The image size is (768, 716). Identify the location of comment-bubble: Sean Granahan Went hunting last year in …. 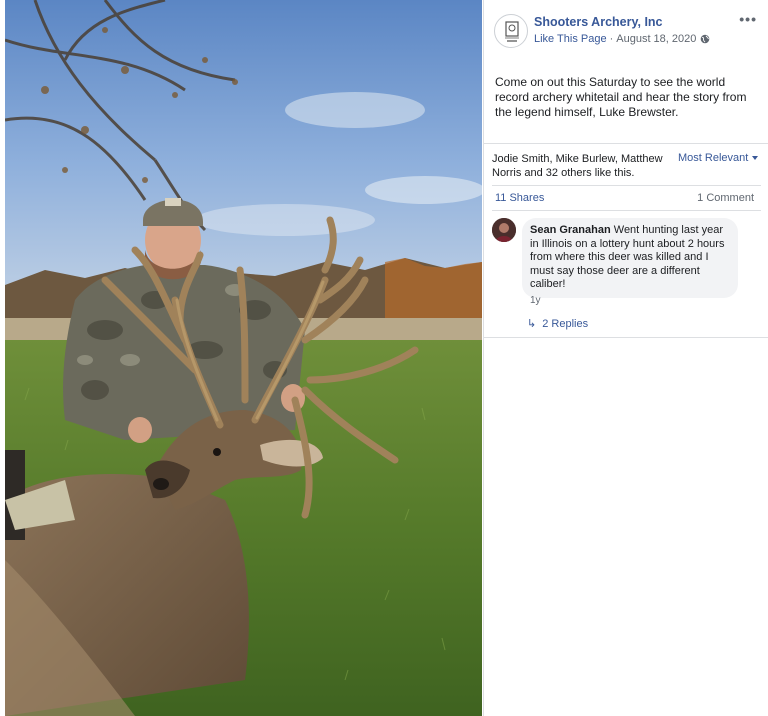
(630, 258).